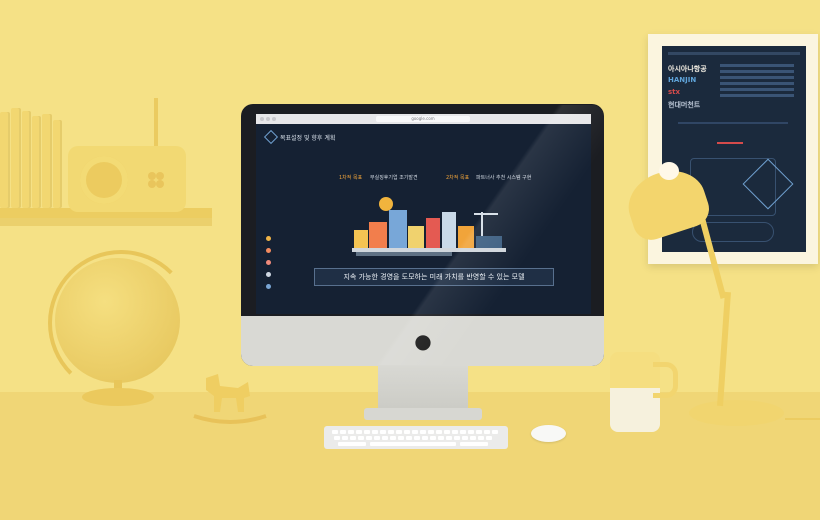 Image resolution: width=820 pixels, height=520 pixels. Describe the element at coordinates (262, 119) in the screenshot. I see `window-close-dot` at that location.